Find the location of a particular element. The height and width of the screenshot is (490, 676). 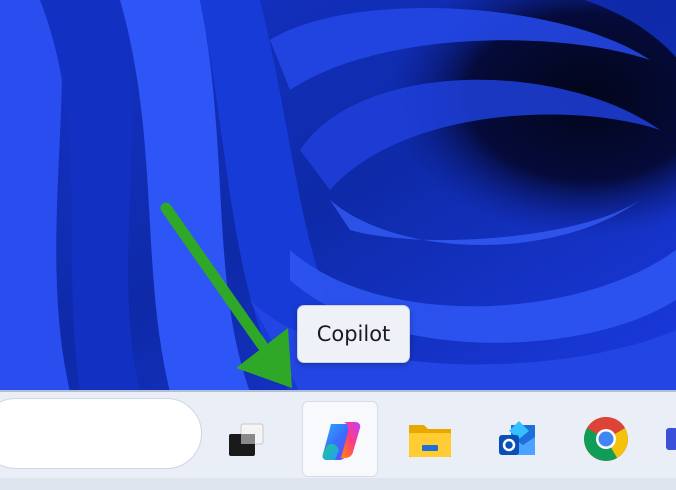

search-input is located at coordinates (98, 435).